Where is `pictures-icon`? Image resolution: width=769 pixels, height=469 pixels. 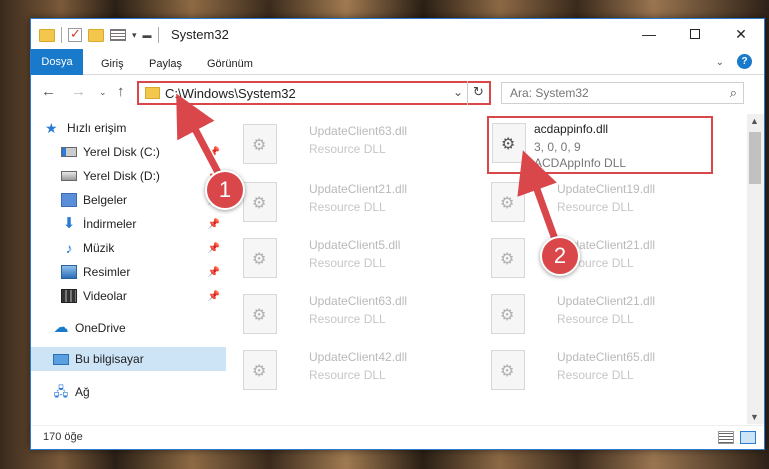
pictures-icon is located at coordinates (69, 272).